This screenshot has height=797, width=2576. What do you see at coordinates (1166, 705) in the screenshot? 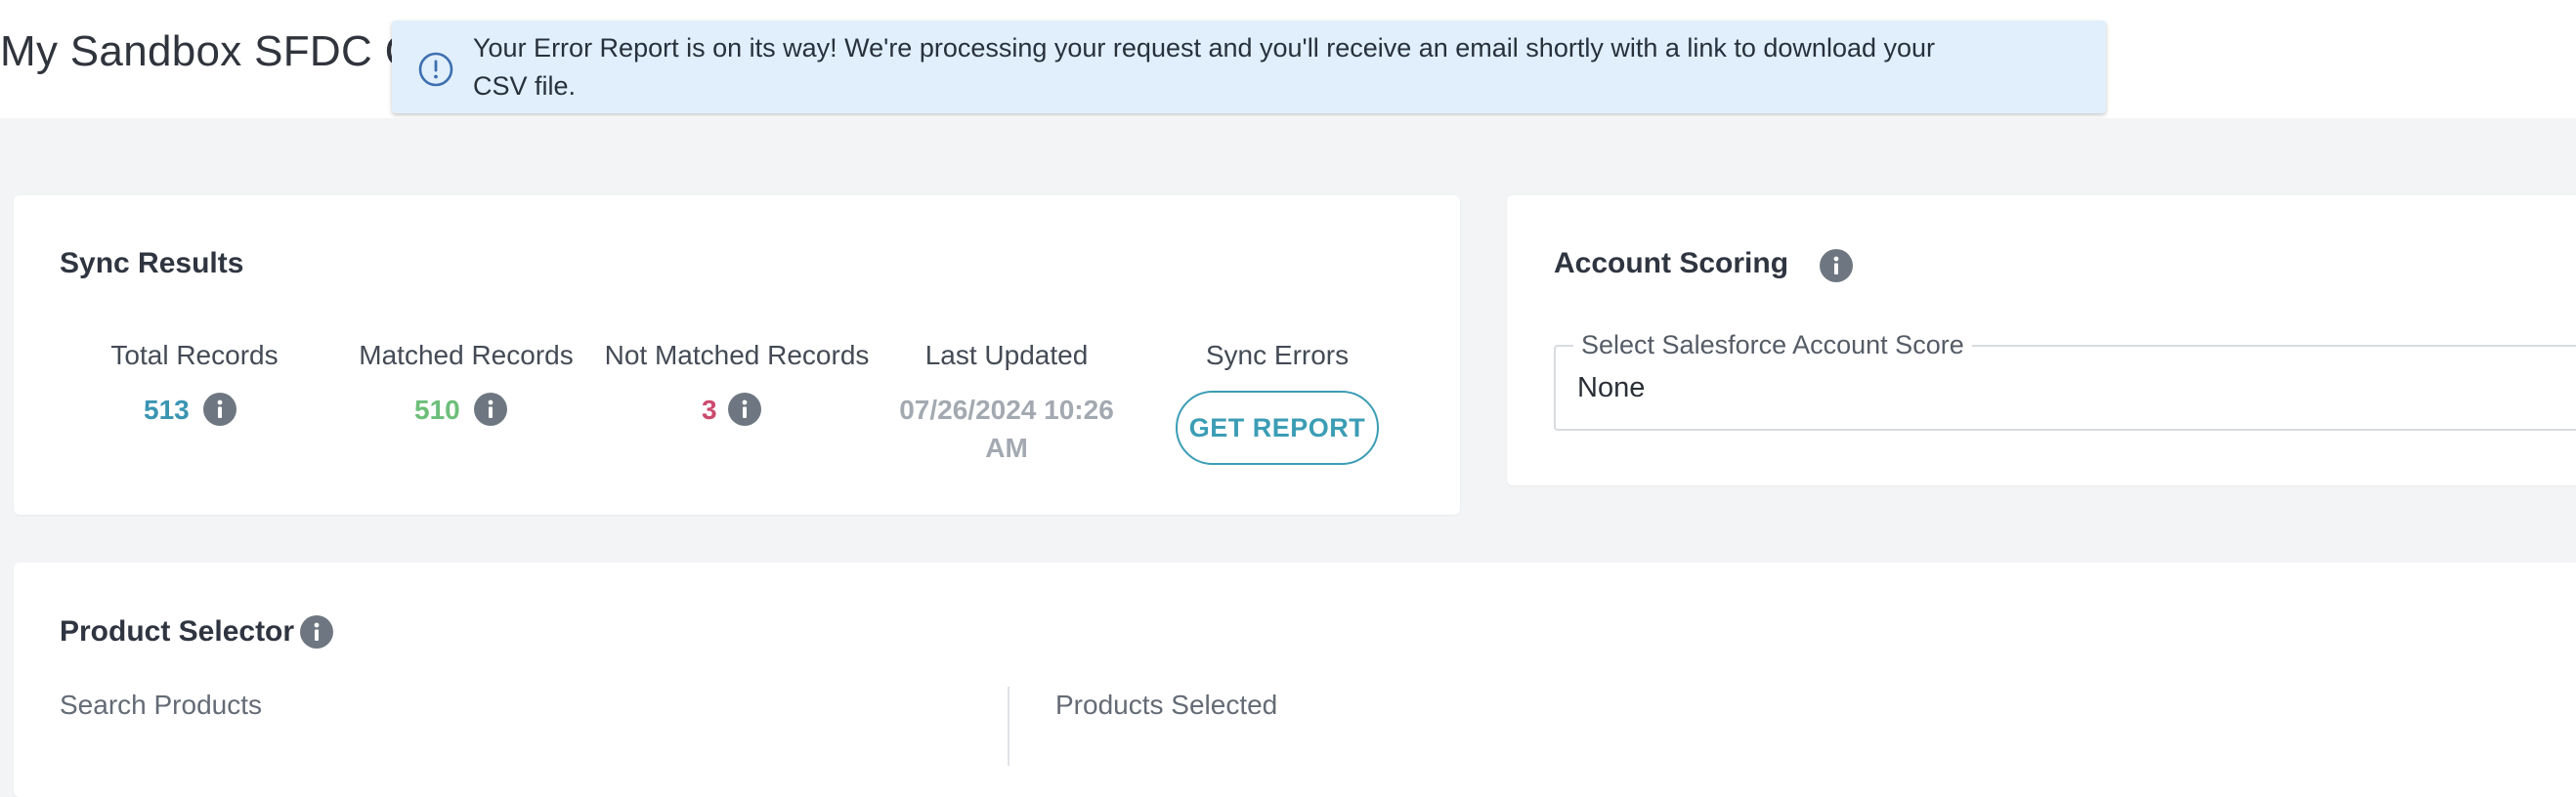
I see `products-selected-label: Products Selected` at bounding box center [1166, 705].